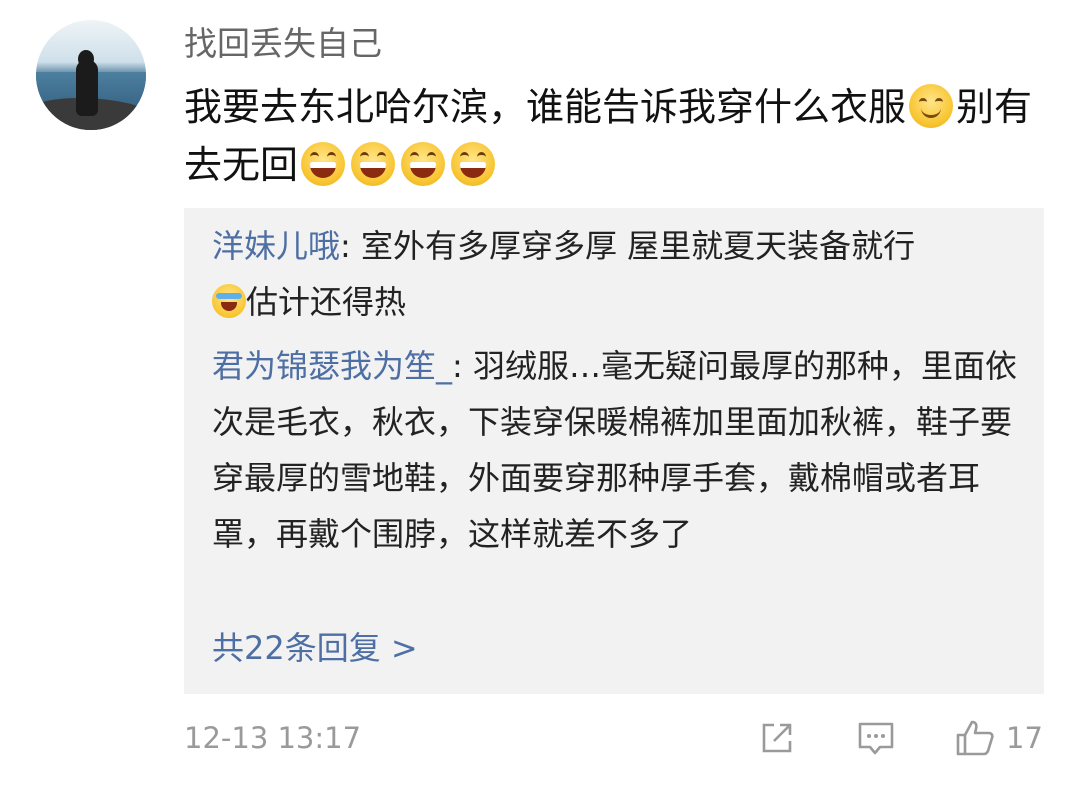  I want to click on smile-emoji-icon, so click(931, 106).